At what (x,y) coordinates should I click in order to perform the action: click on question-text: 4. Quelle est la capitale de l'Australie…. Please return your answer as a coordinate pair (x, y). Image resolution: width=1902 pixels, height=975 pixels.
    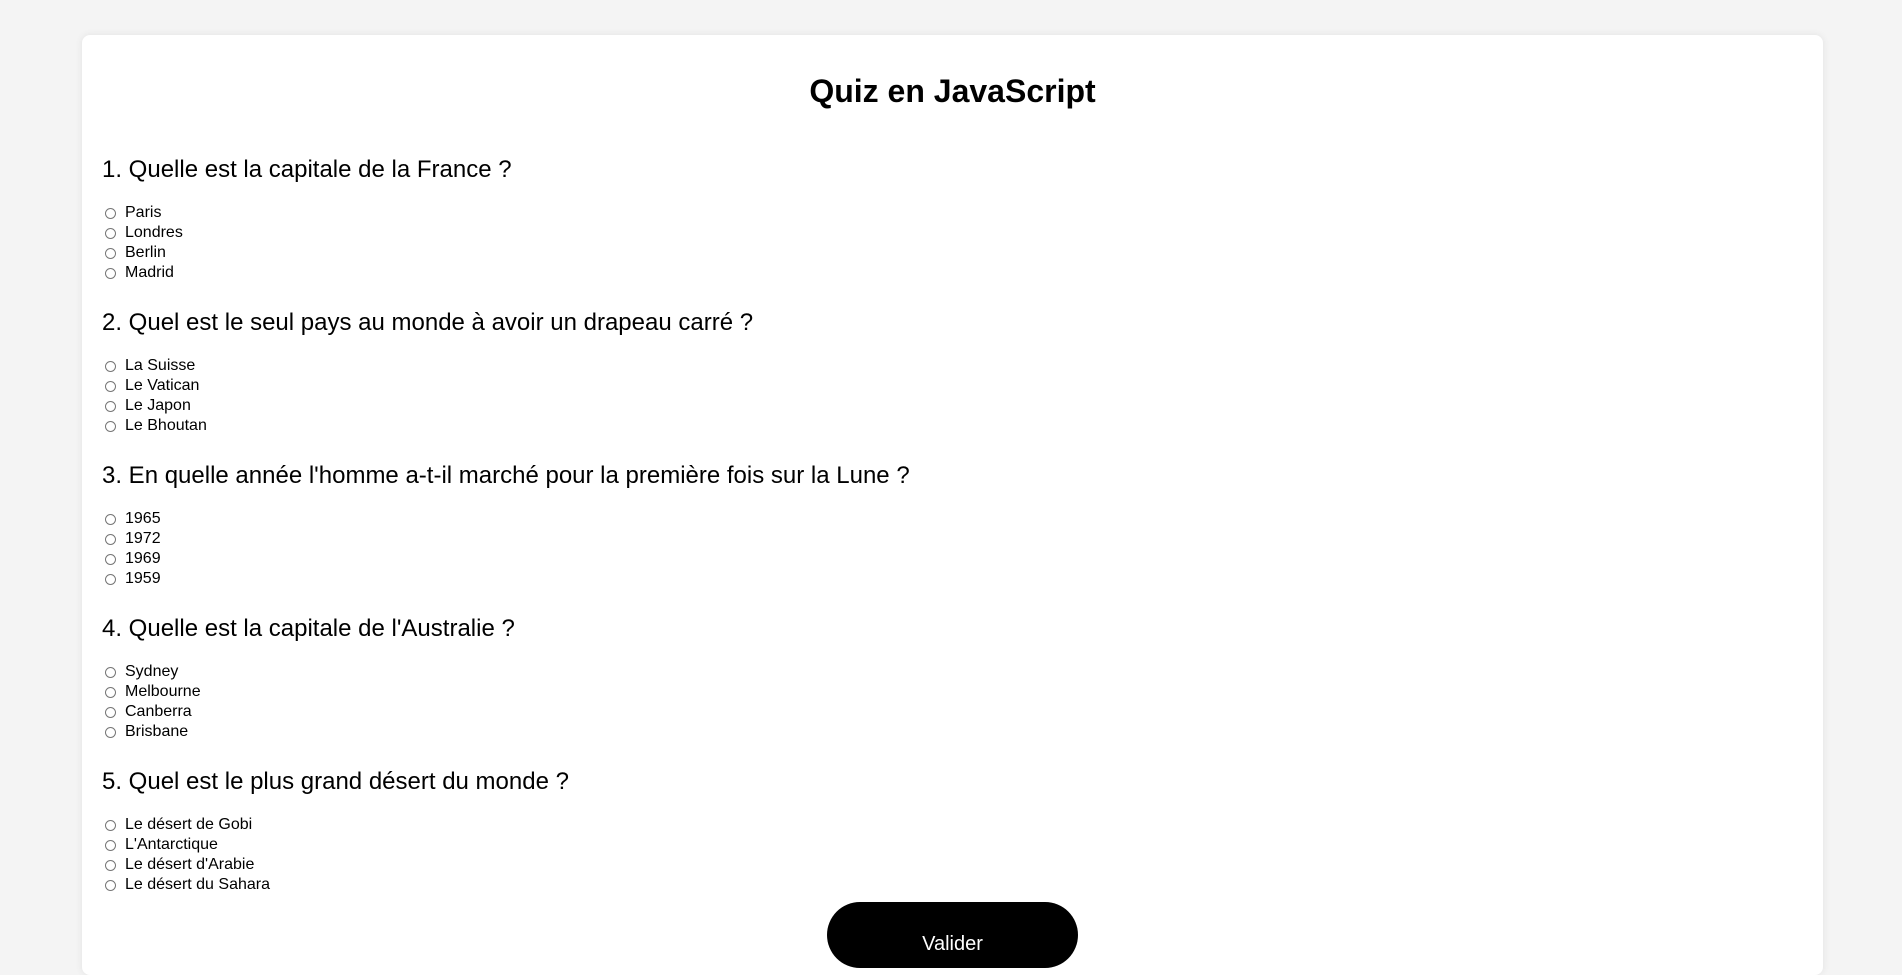
    Looking at the image, I should click on (308, 628).